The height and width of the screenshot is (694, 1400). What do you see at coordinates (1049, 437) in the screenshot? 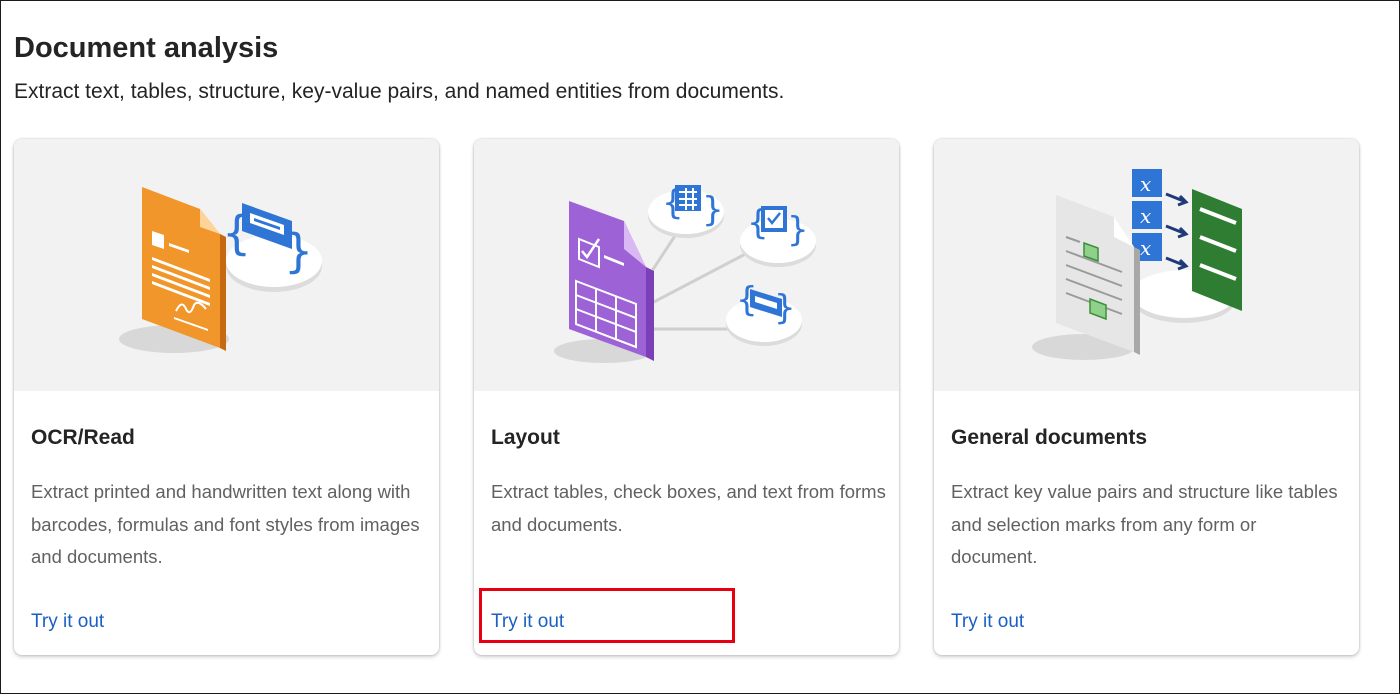
I see `card-title: General documents` at bounding box center [1049, 437].